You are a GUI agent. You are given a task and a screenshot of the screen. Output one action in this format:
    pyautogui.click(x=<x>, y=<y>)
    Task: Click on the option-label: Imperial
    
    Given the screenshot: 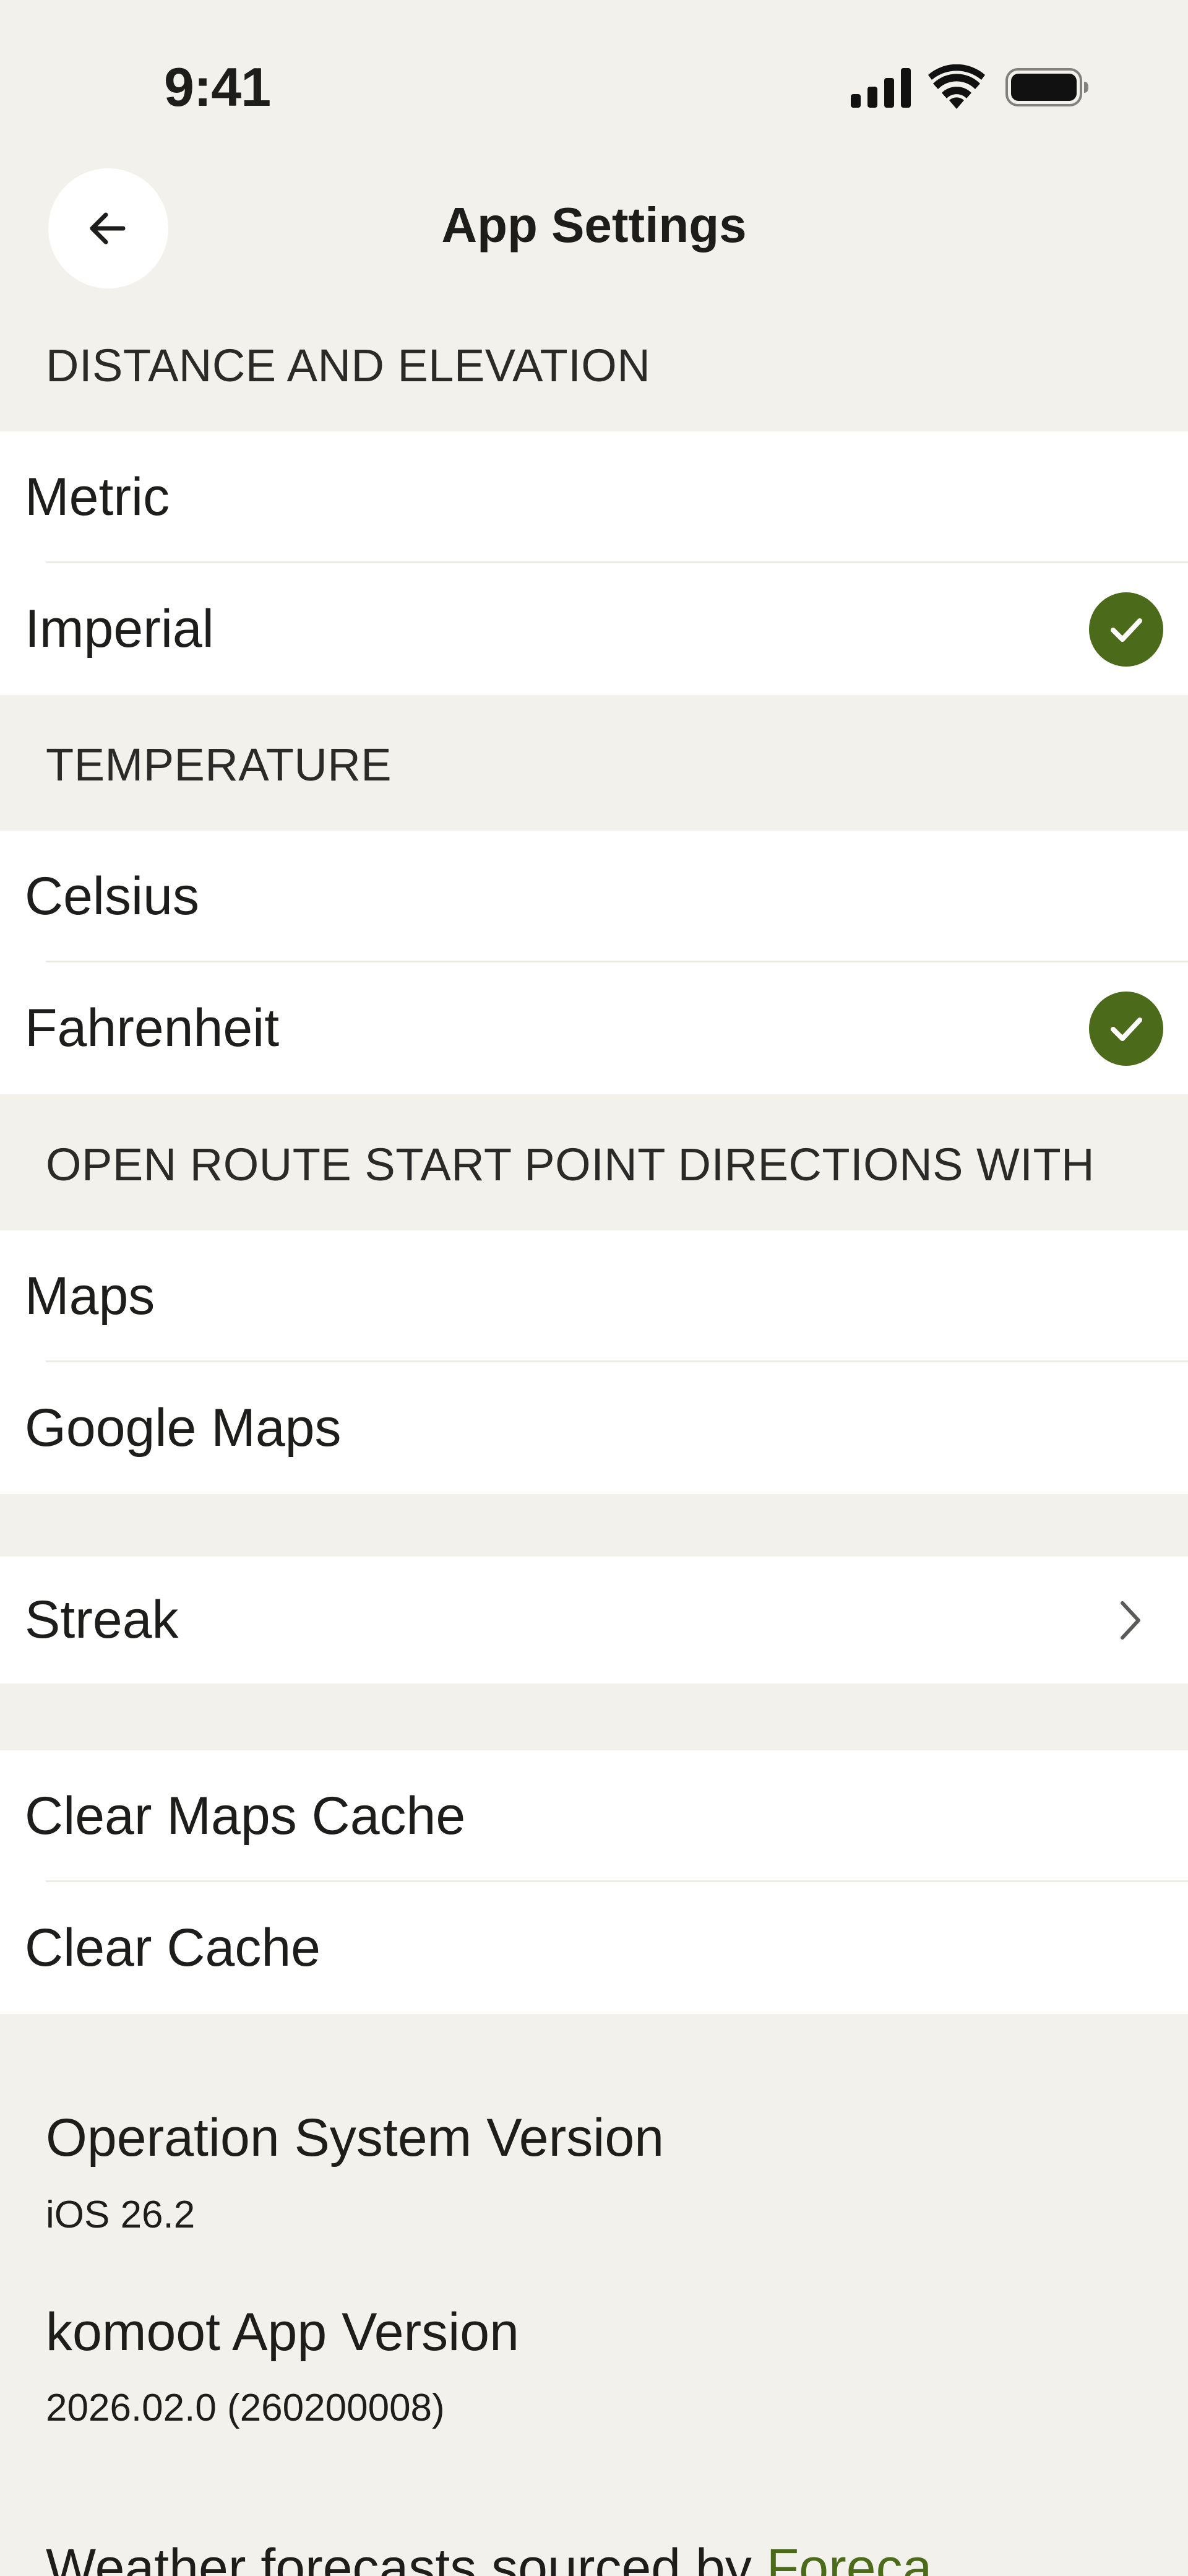 What is the action you would take?
    pyautogui.click(x=119, y=629)
    